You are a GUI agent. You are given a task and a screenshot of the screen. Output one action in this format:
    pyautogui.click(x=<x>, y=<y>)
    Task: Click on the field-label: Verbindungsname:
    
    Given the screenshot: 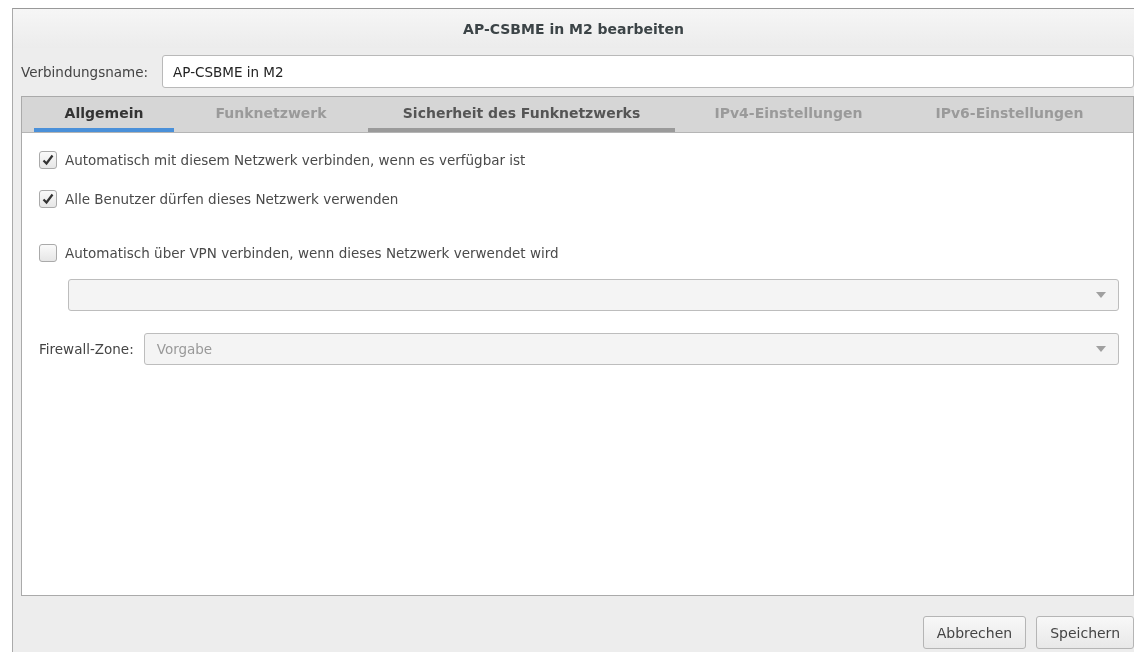 What is the action you would take?
    pyautogui.click(x=85, y=71)
    